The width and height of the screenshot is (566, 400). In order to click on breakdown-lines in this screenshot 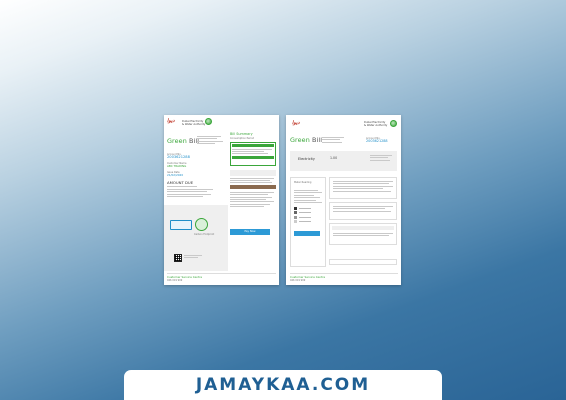, I will do `click(253, 199)`.